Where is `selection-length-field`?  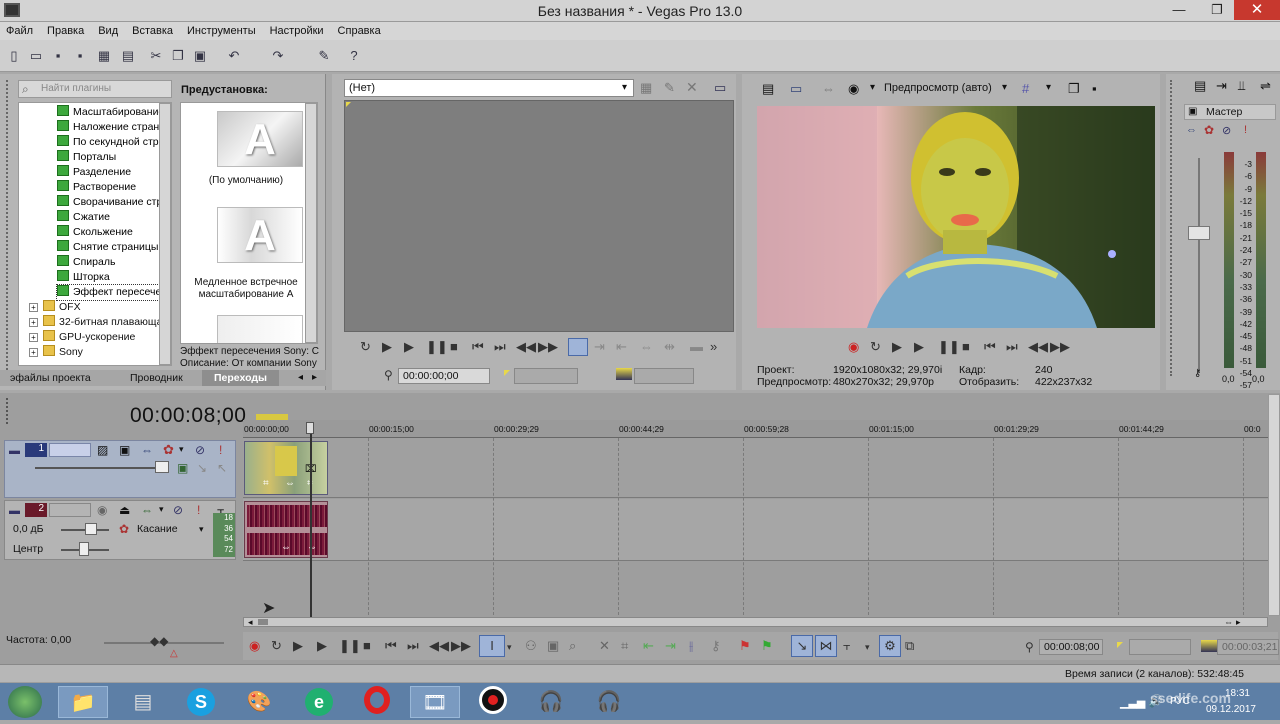
selection-length-field is located at coordinates (546, 376).